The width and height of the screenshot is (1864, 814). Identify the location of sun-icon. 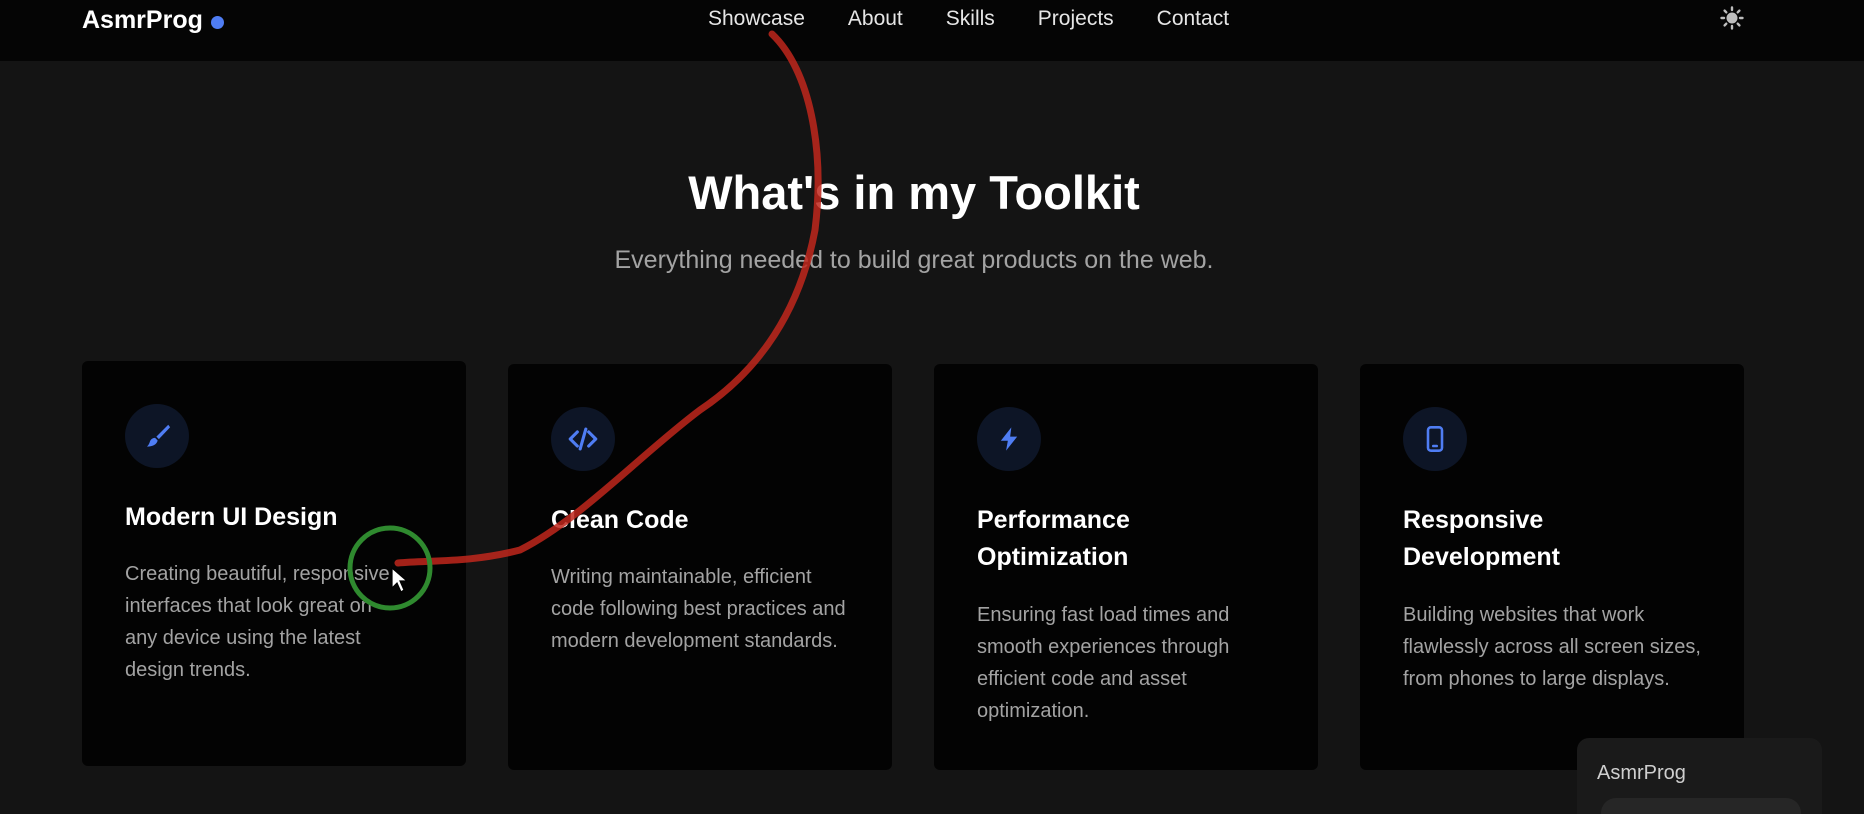
(1732, 18).